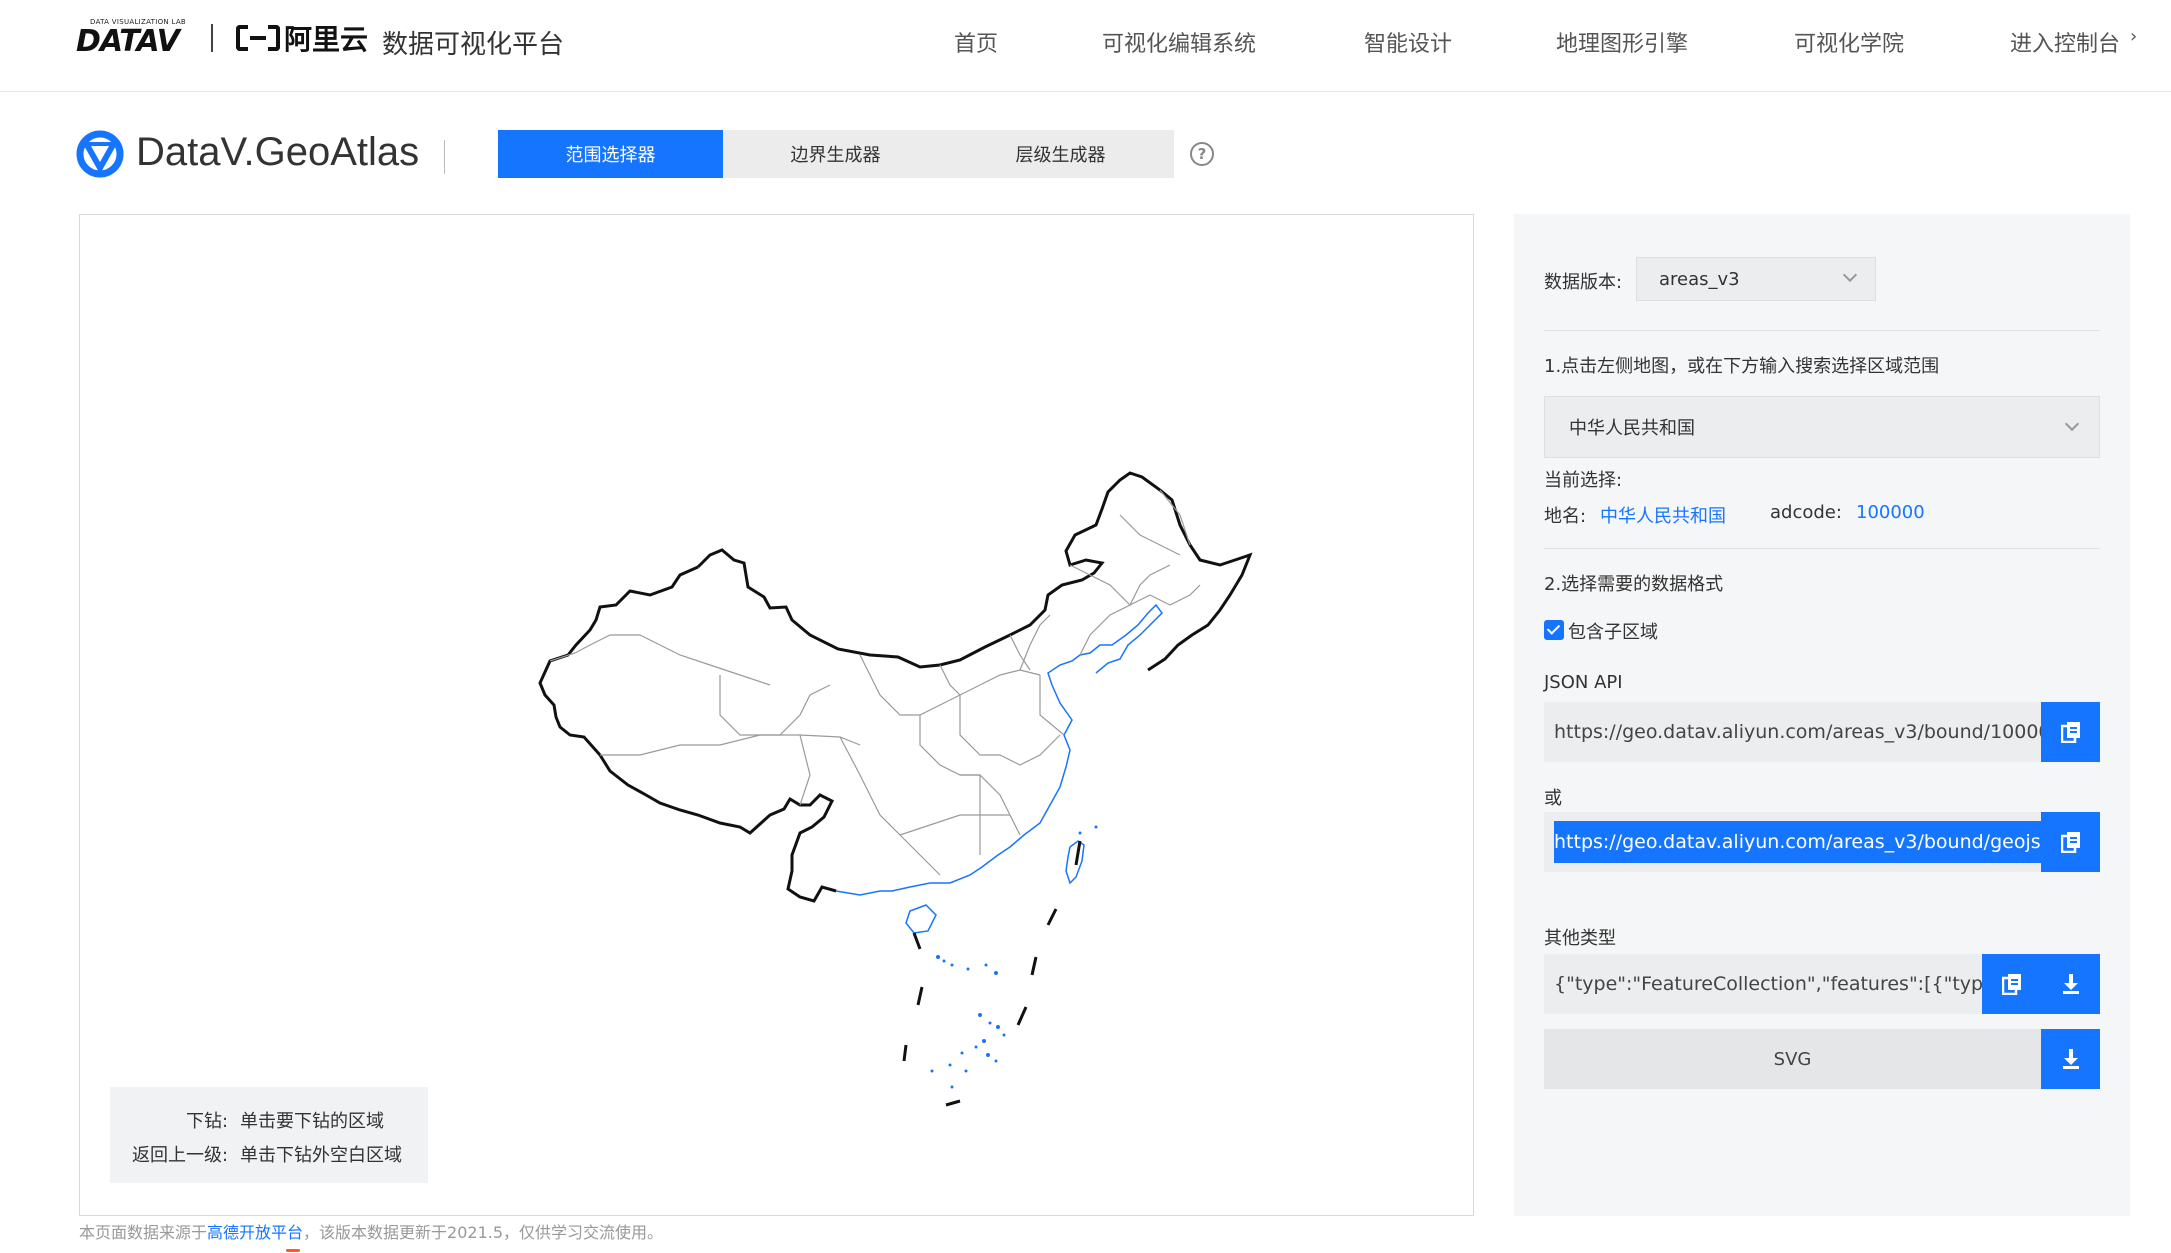  I want to click on national-border, so click(974, 571).